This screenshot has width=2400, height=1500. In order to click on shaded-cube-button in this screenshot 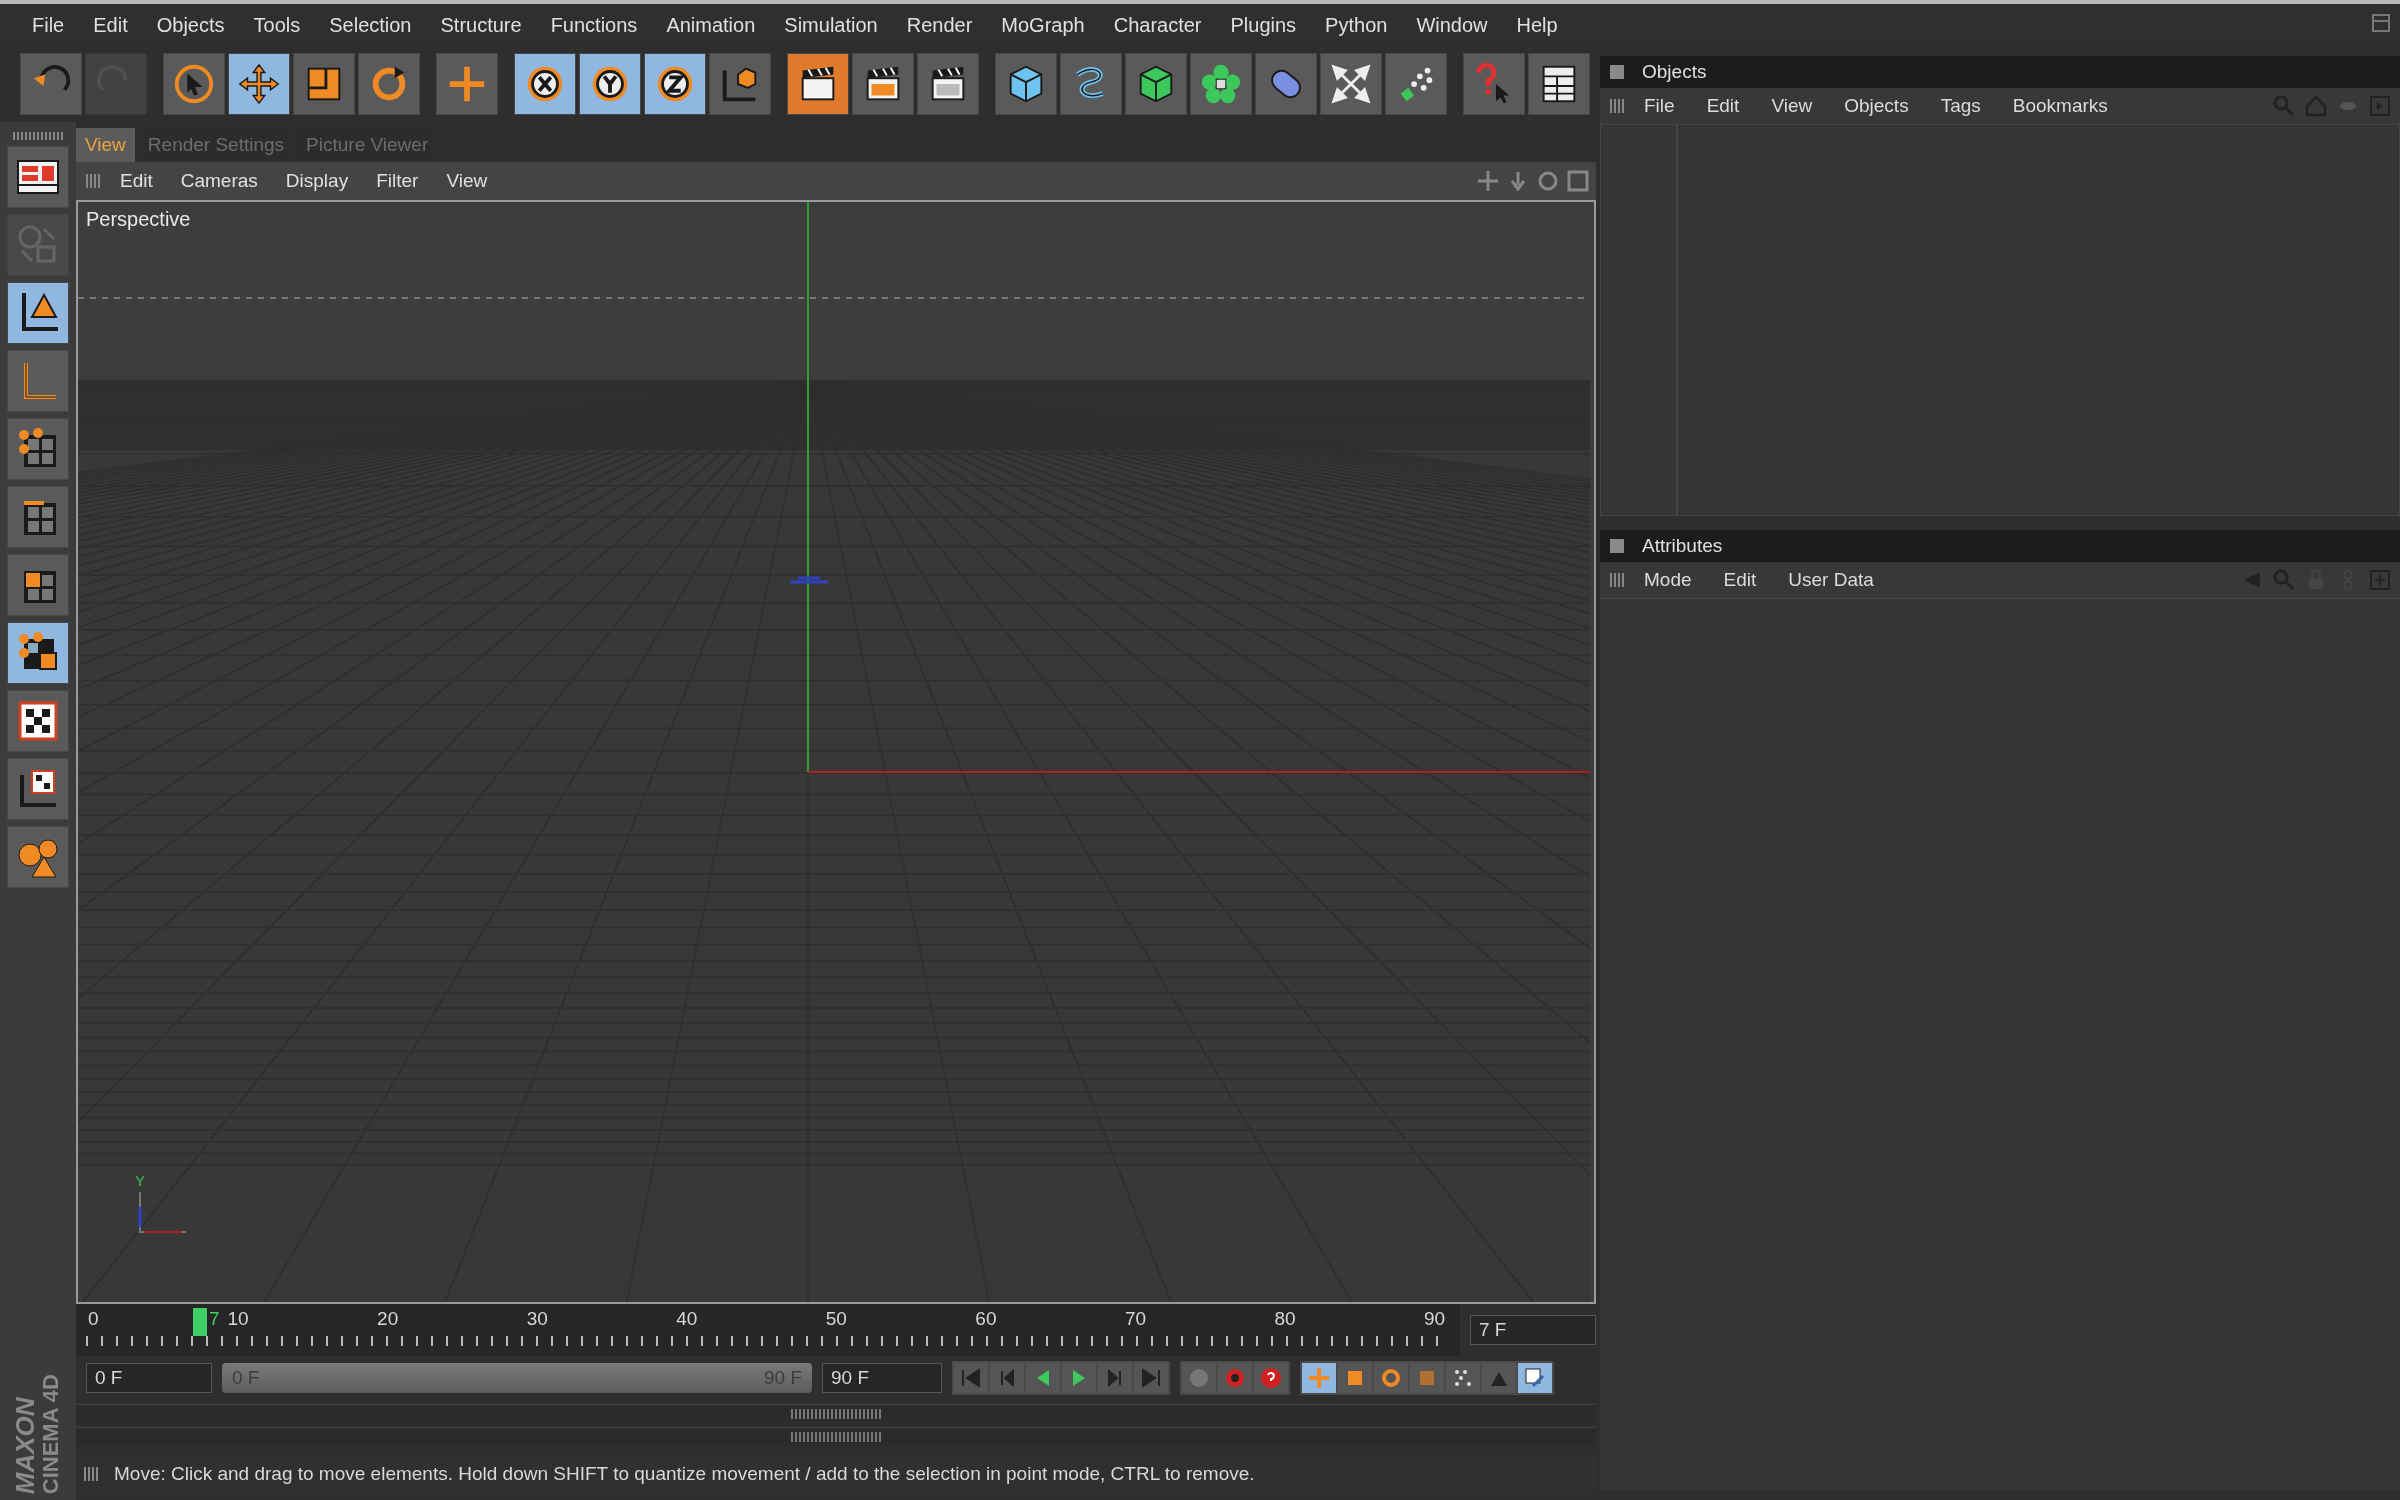, I will do `click(1156, 84)`.